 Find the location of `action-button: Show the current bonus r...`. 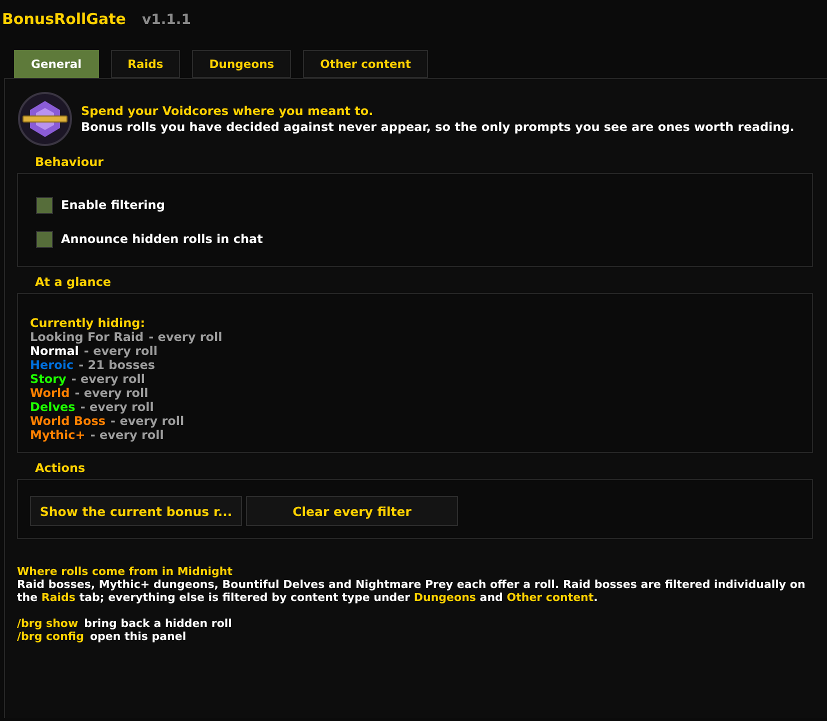

action-button: Show the current bonus r... is located at coordinates (136, 511).